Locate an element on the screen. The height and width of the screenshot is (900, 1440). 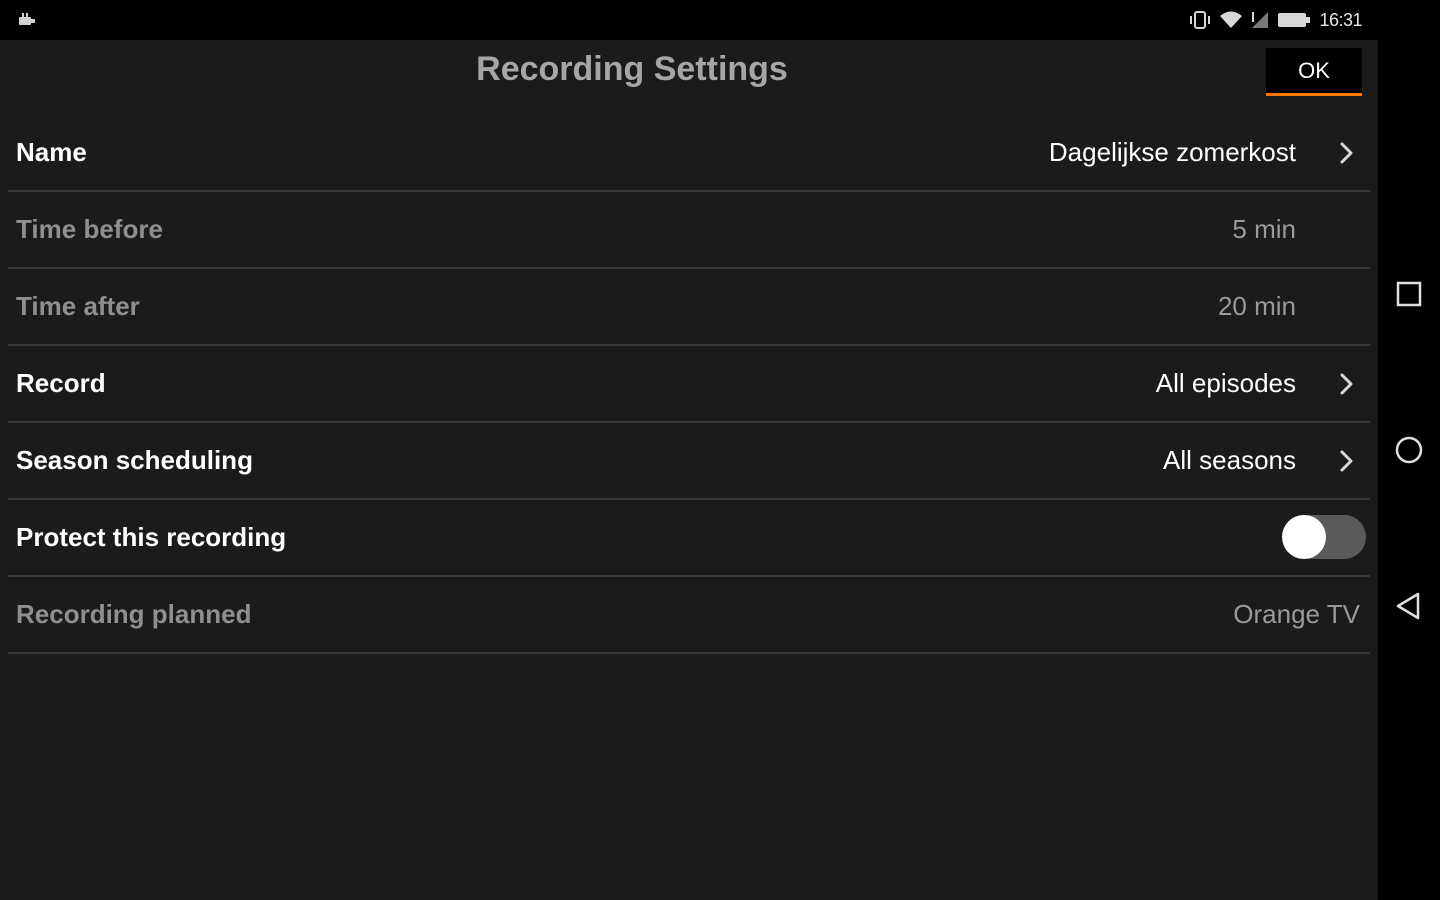
setting-value-time-before: 5 min is located at coordinates (1264, 229).